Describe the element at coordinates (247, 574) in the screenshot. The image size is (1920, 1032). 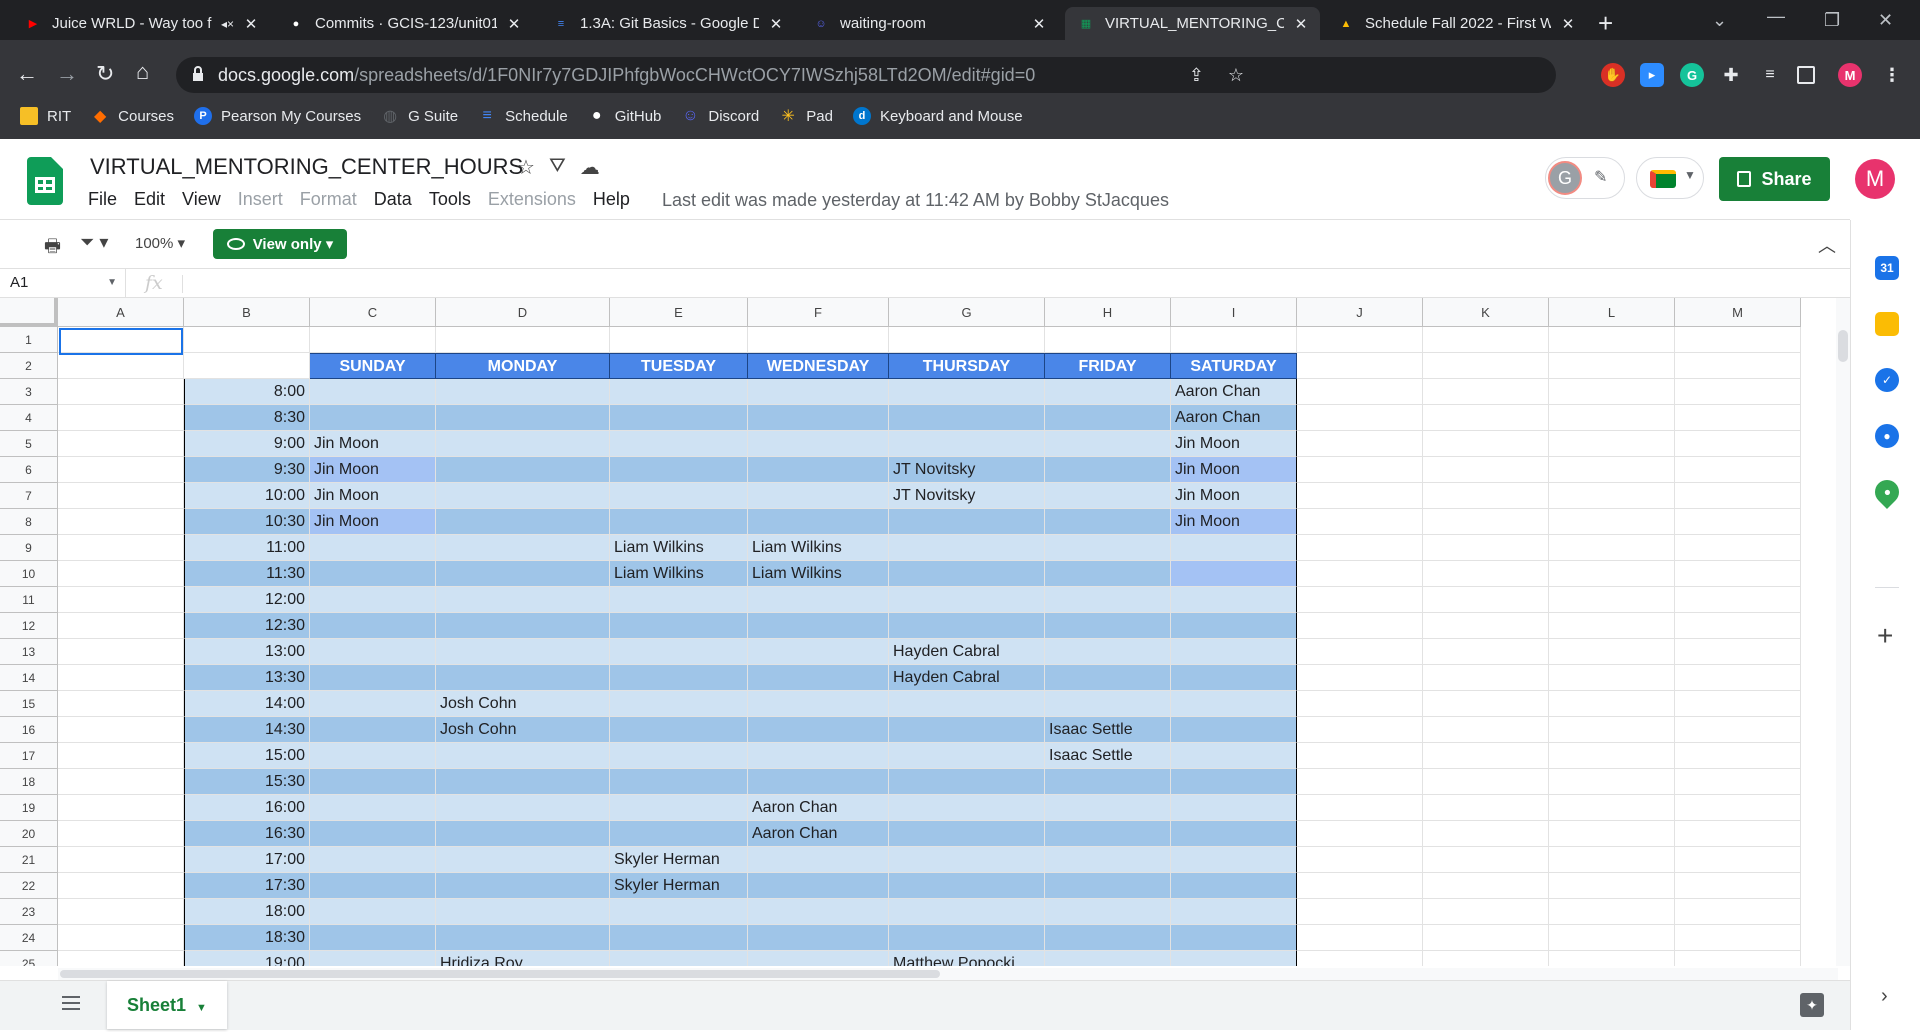
I see `time-cell: 11:30` at that location.